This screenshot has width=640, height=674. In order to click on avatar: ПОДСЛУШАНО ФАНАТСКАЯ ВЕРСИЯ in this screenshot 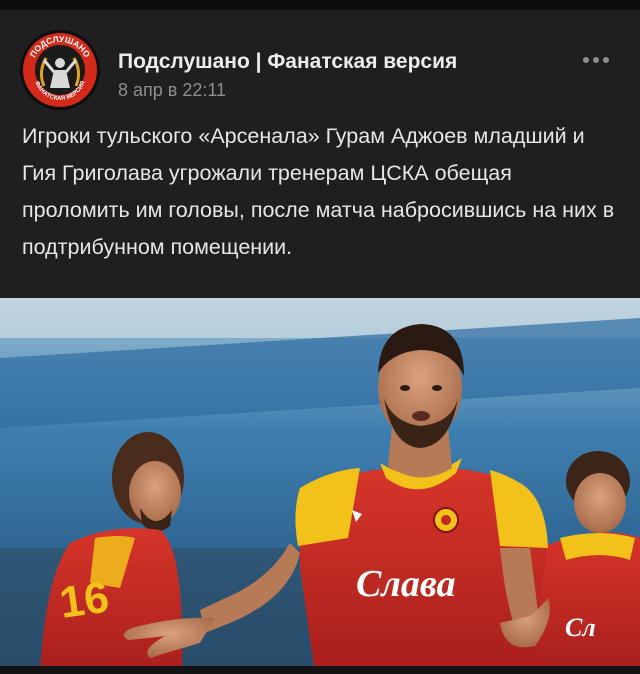, I will do `click(60, 70)`.